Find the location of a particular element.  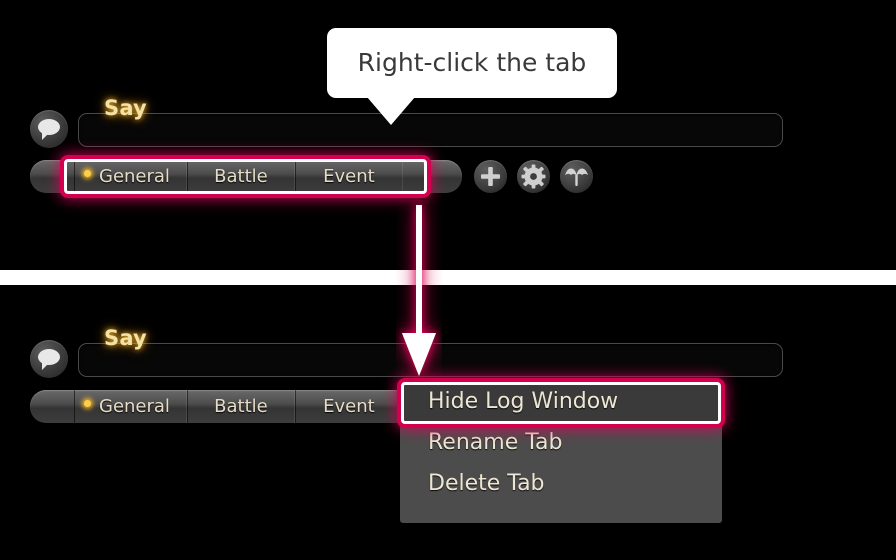

tab-bar-bottom: General Battle Event is located at coordinates (246, 406).